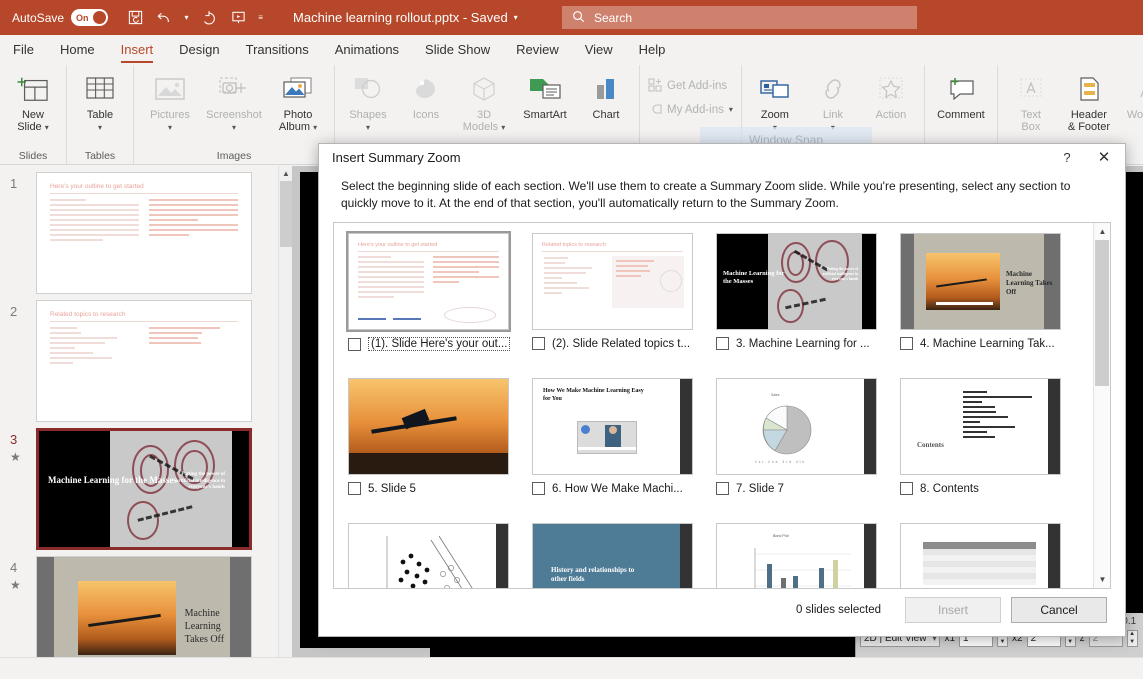  I want to click on text-box-button: Text Box, so click(1031, 101).